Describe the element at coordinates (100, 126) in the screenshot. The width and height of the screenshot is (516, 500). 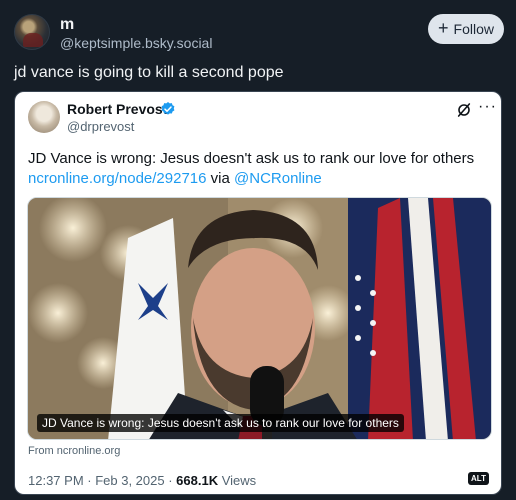
I see `embed-author-handle: @drprevost` at that location.